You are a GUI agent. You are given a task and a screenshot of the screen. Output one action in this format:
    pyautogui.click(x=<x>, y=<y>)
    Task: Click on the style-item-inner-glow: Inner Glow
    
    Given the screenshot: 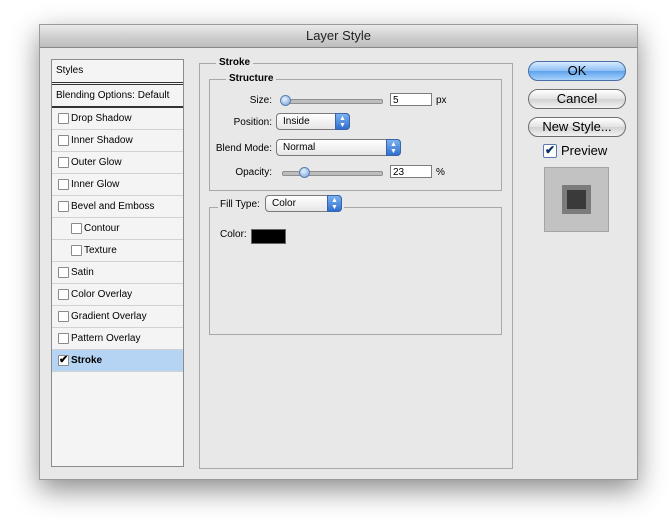 What is the action you would take?
    pyautogui.click(x=117, y=185)
    